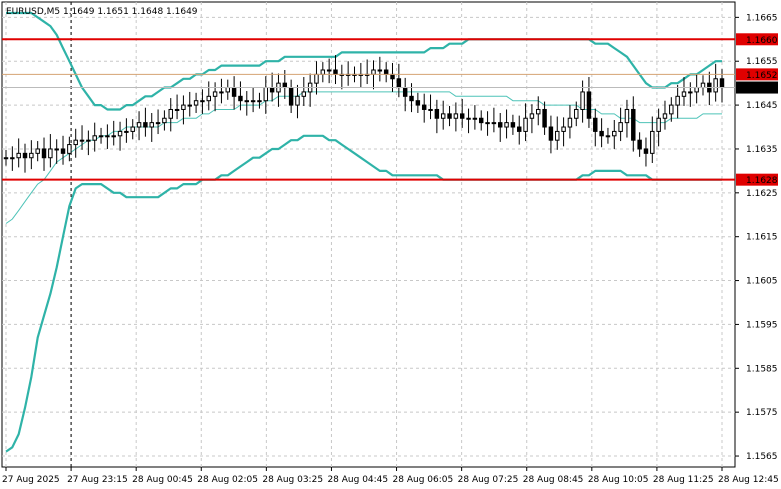  Describe the element at coordinates (762, 76) in the screenshot. I see `last-price-label: 1.1652` at that location.